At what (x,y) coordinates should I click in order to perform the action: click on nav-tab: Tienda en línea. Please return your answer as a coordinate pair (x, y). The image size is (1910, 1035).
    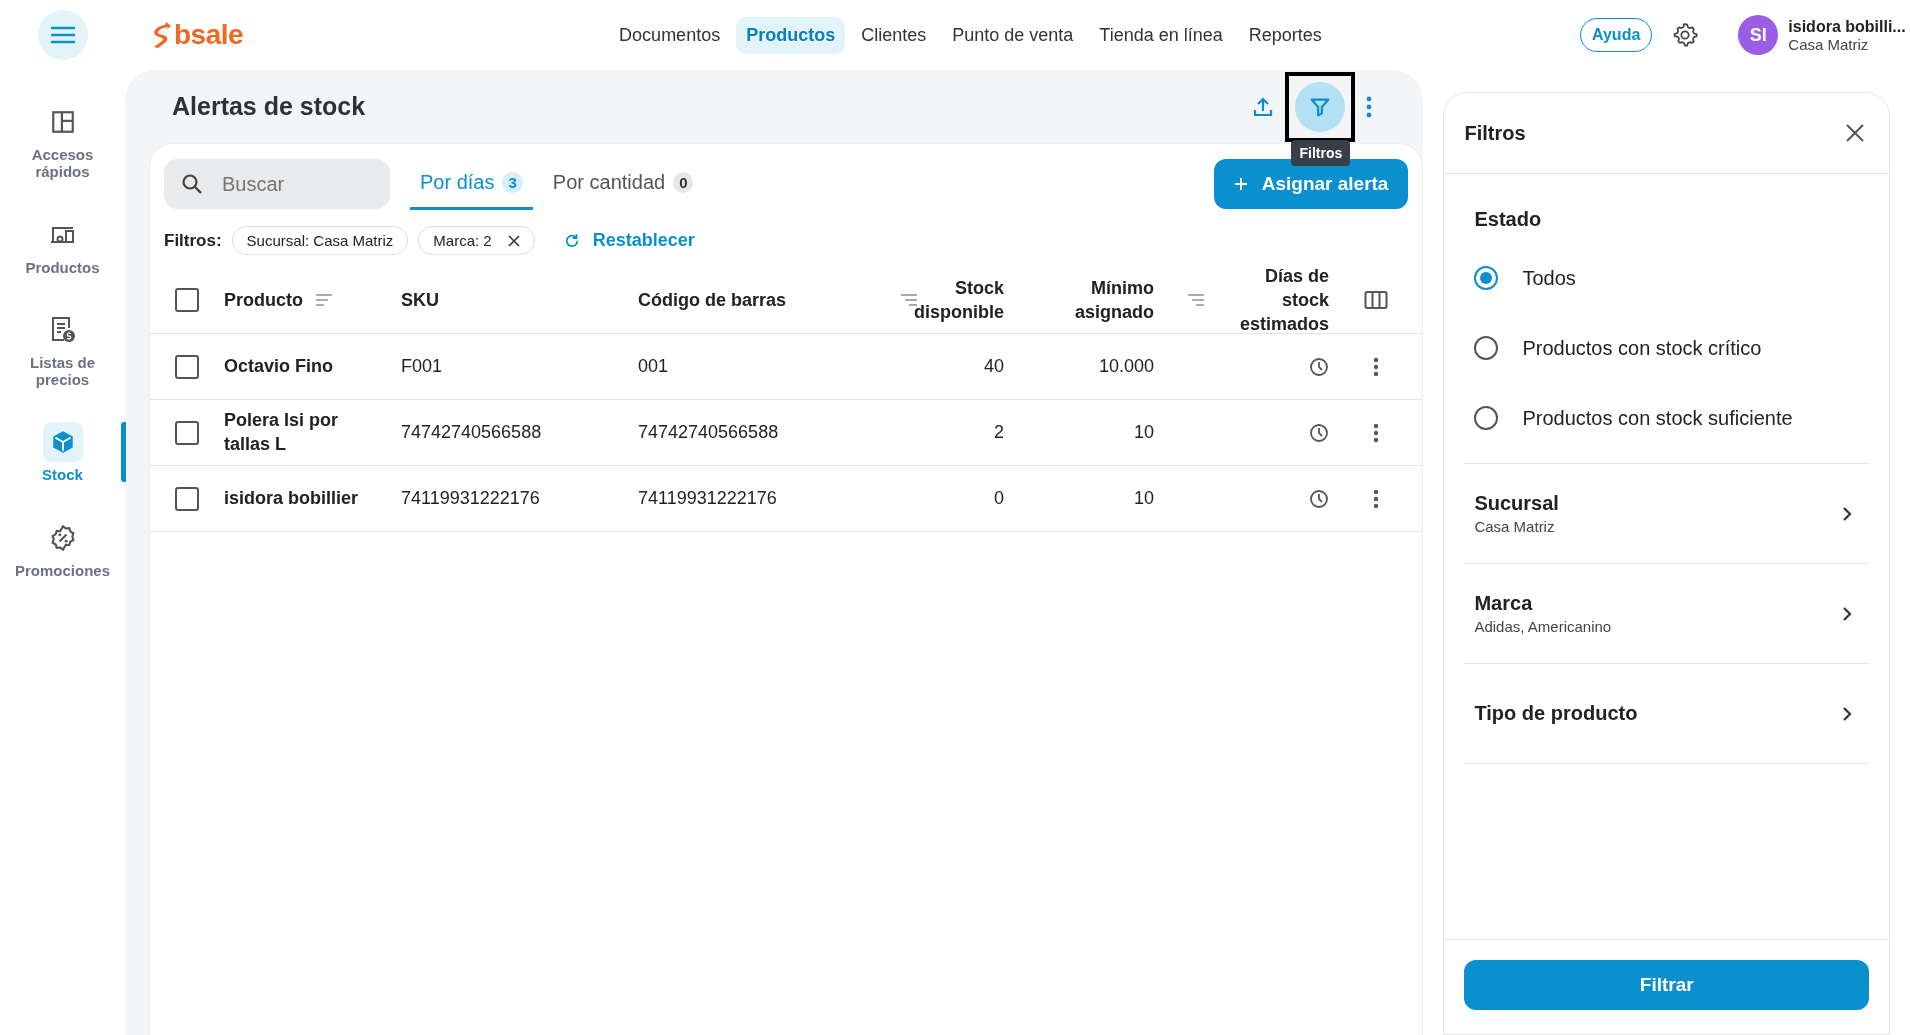
    Looking at the image, I should click on (1161, 35).